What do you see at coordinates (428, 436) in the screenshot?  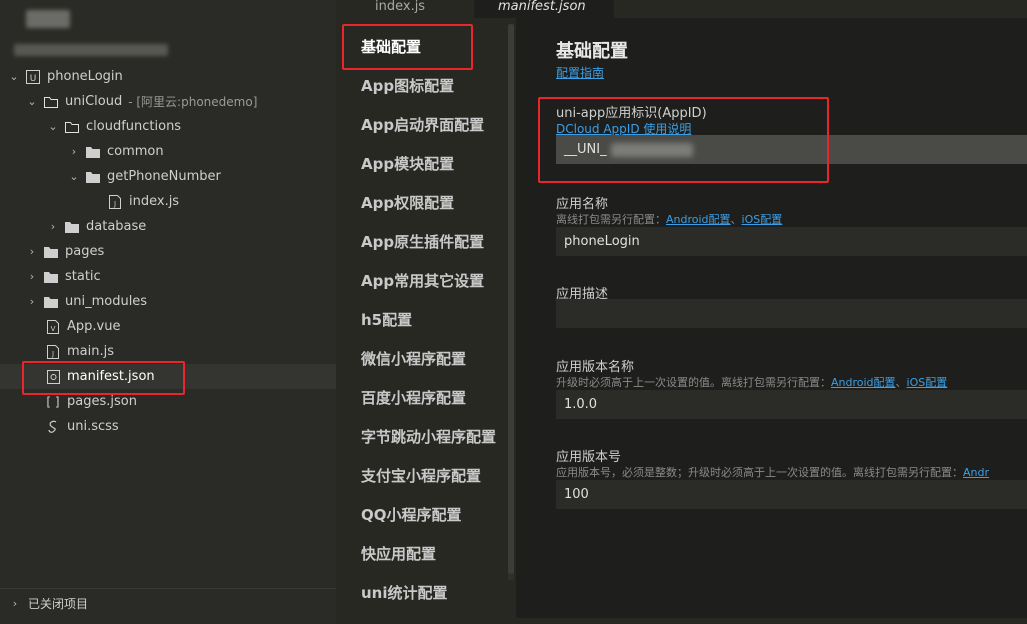 I see `nav-item-toutiao-mp: 字节跳动小程序配置` at bounding box center [428, 436].